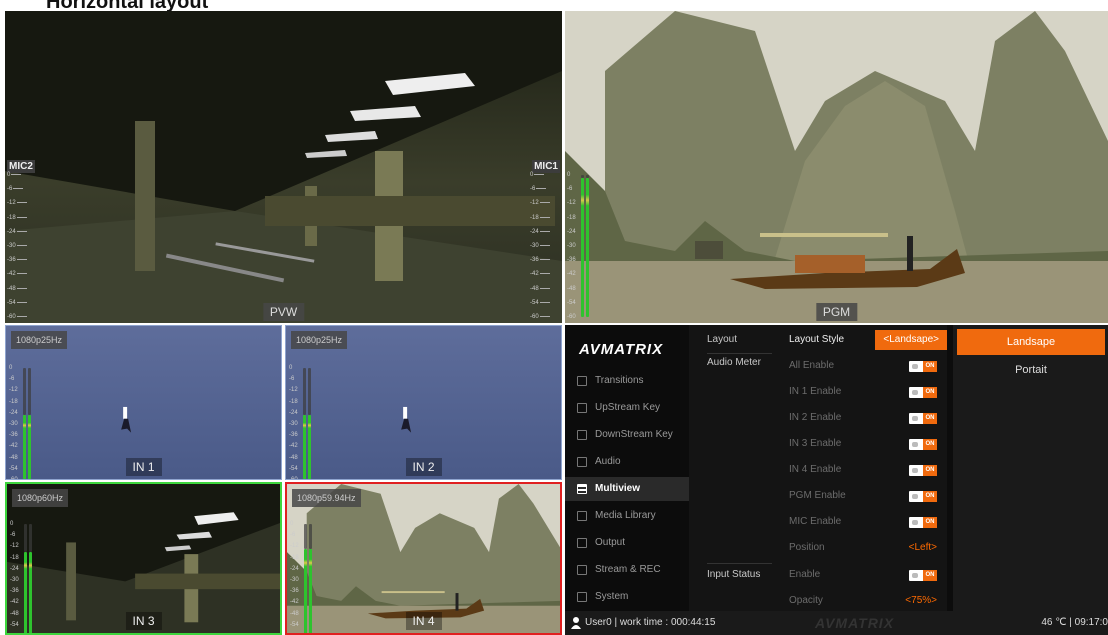 The width and height of the screenshot is (1108, 635). Describe the element at coordinates (618, 488) in the screenshot. I see `nav-label: Multiview` at that location.